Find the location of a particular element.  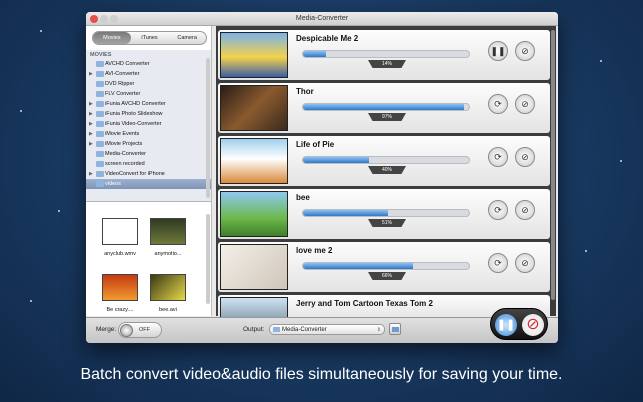

output-folder-value: Media-Converter is located at coordinates (304, 330).